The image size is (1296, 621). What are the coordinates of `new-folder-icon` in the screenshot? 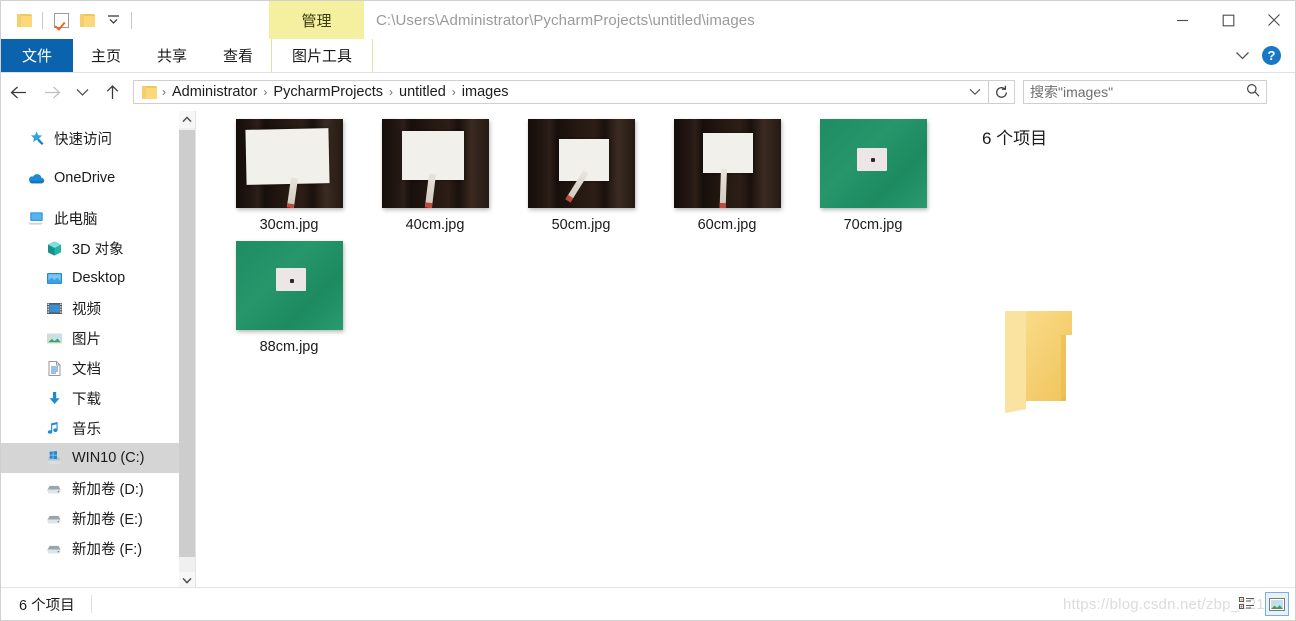 It's located at (87, 20).